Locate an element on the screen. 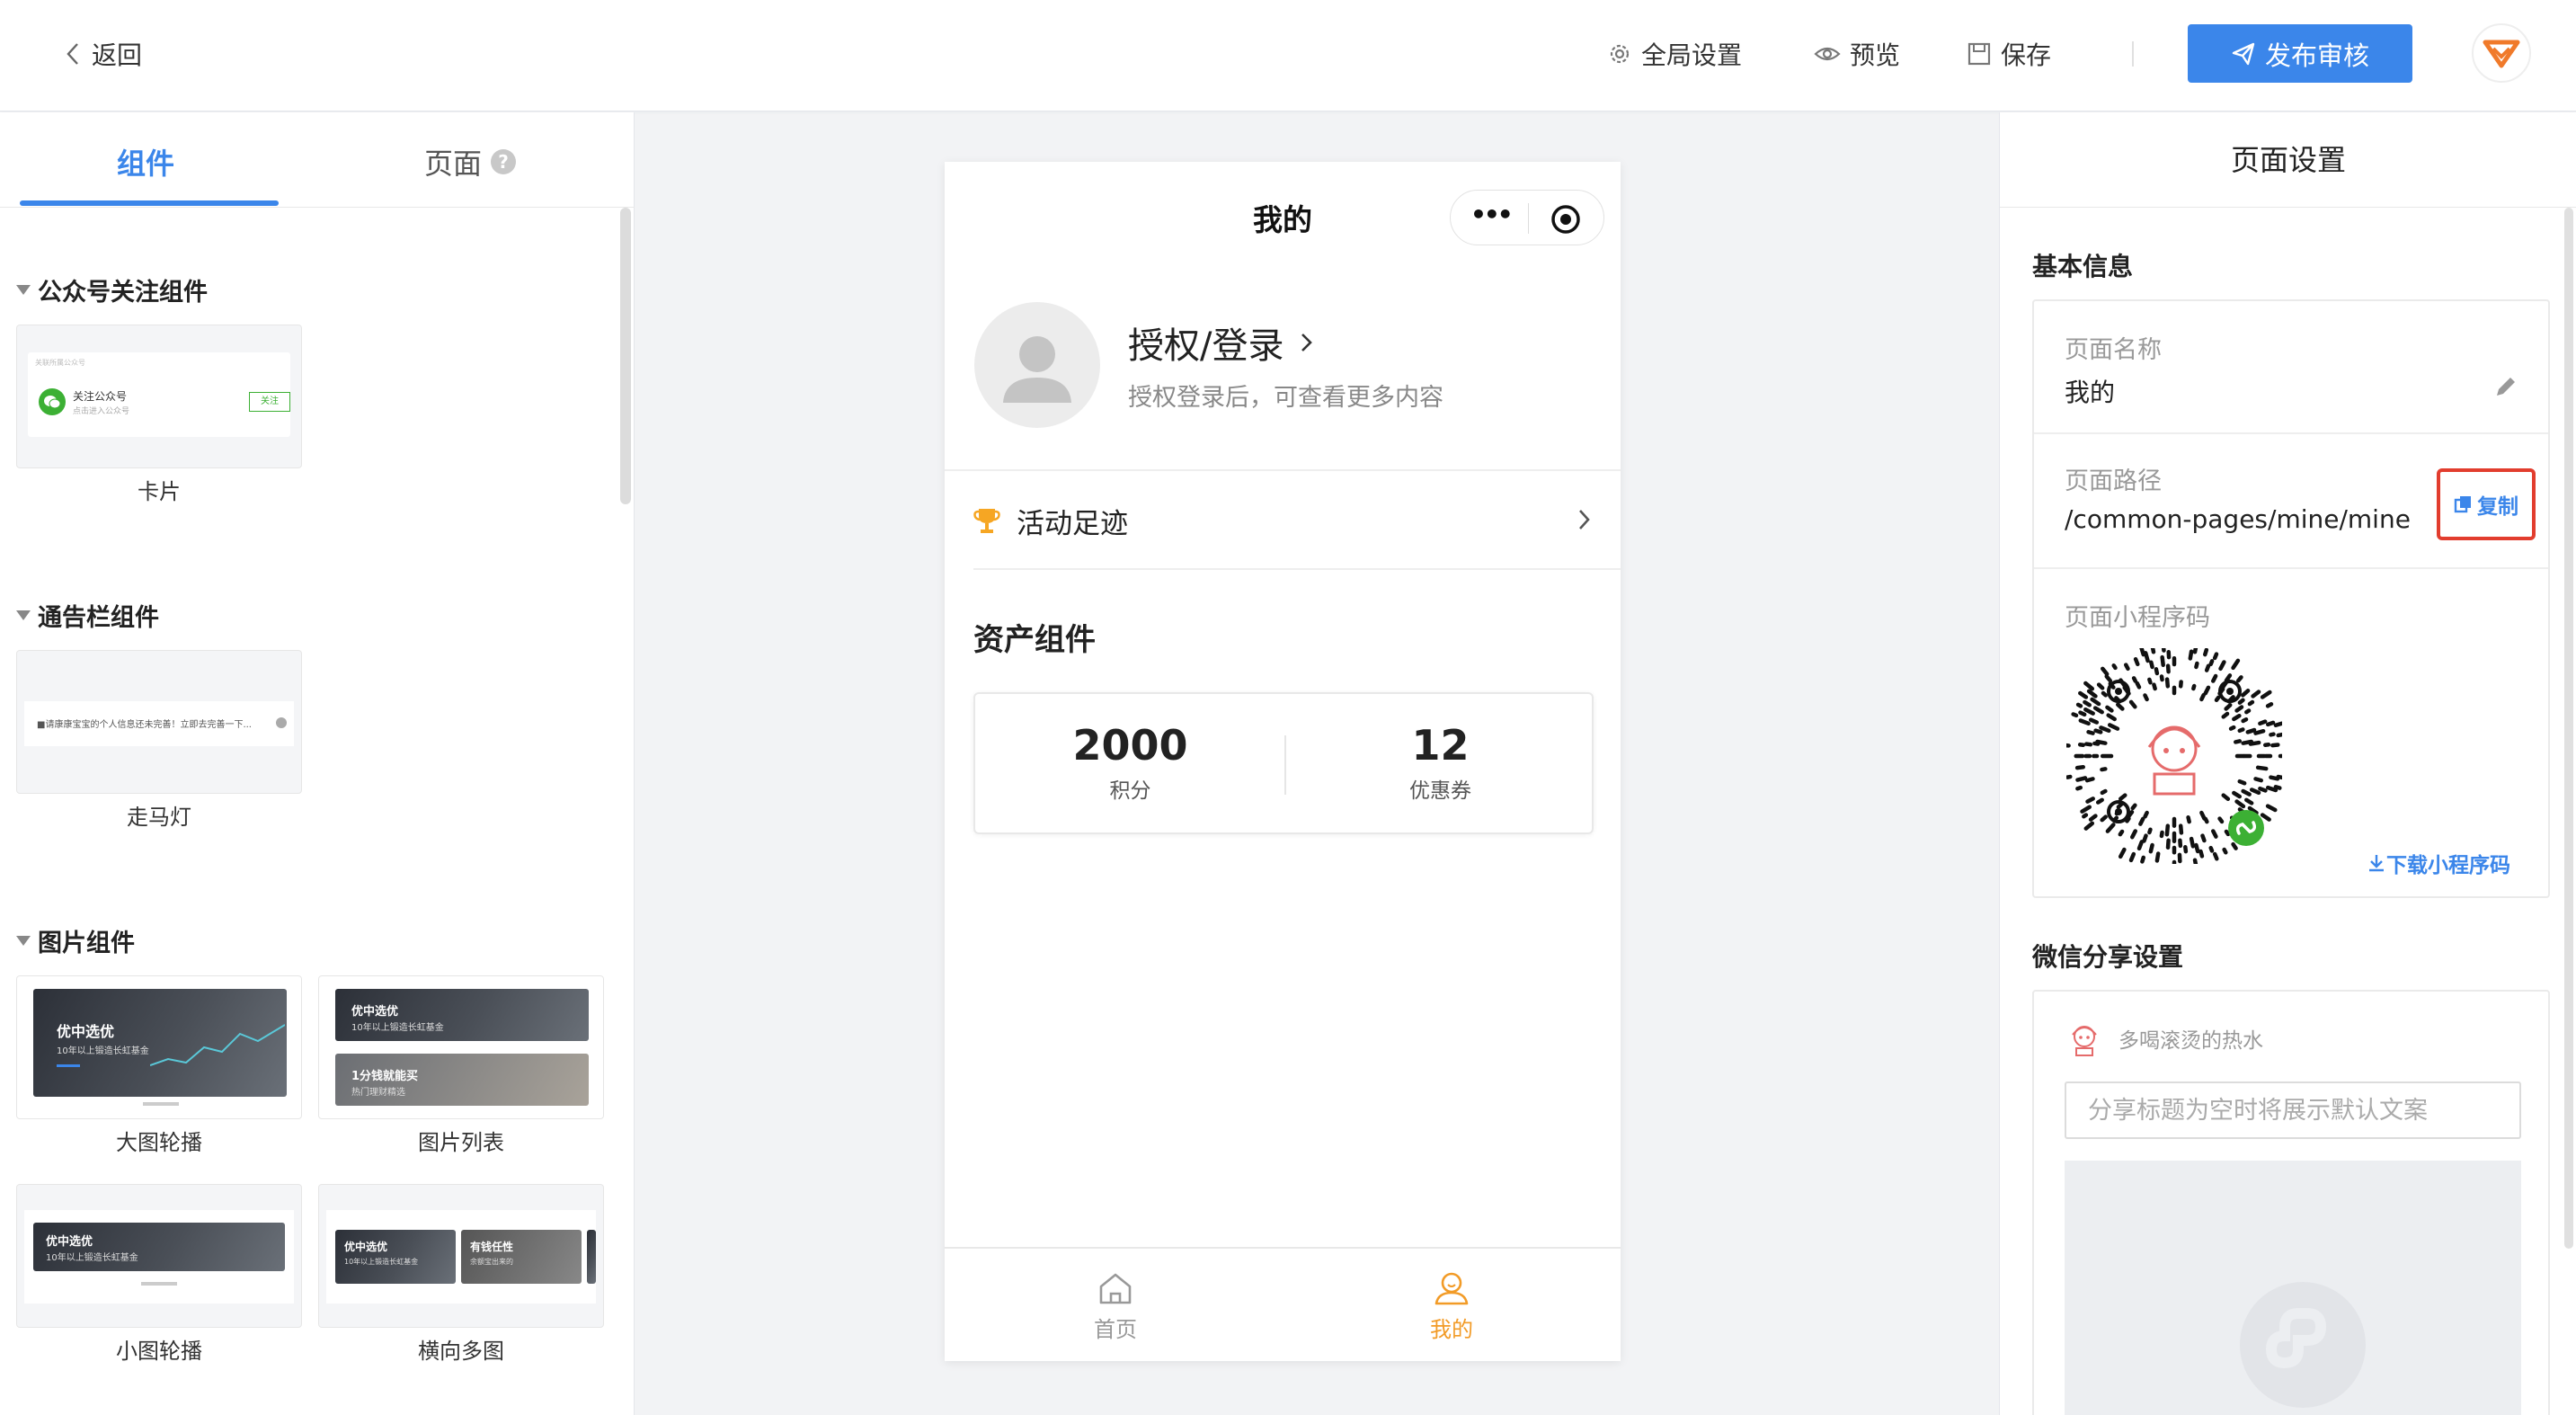 Image resolution: width=2576 pixels, height=1415 pixels. preview-title: 有钱任性 is located at coordinates (492, 1247).